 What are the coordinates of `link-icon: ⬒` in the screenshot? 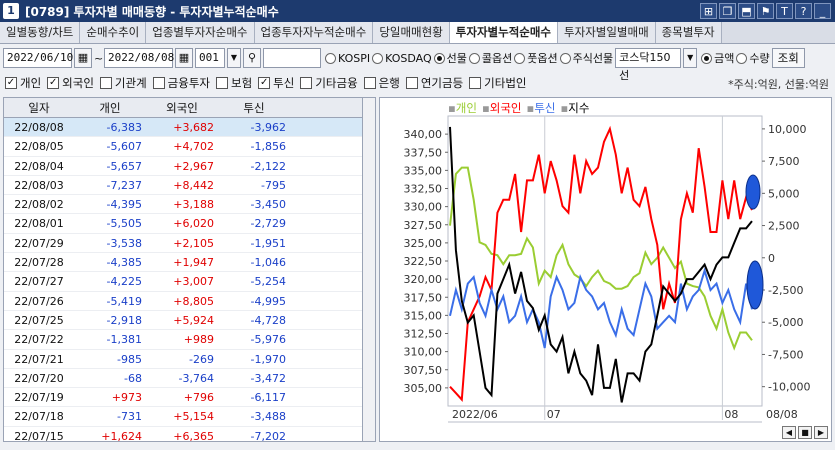 It's located at (746, 11).